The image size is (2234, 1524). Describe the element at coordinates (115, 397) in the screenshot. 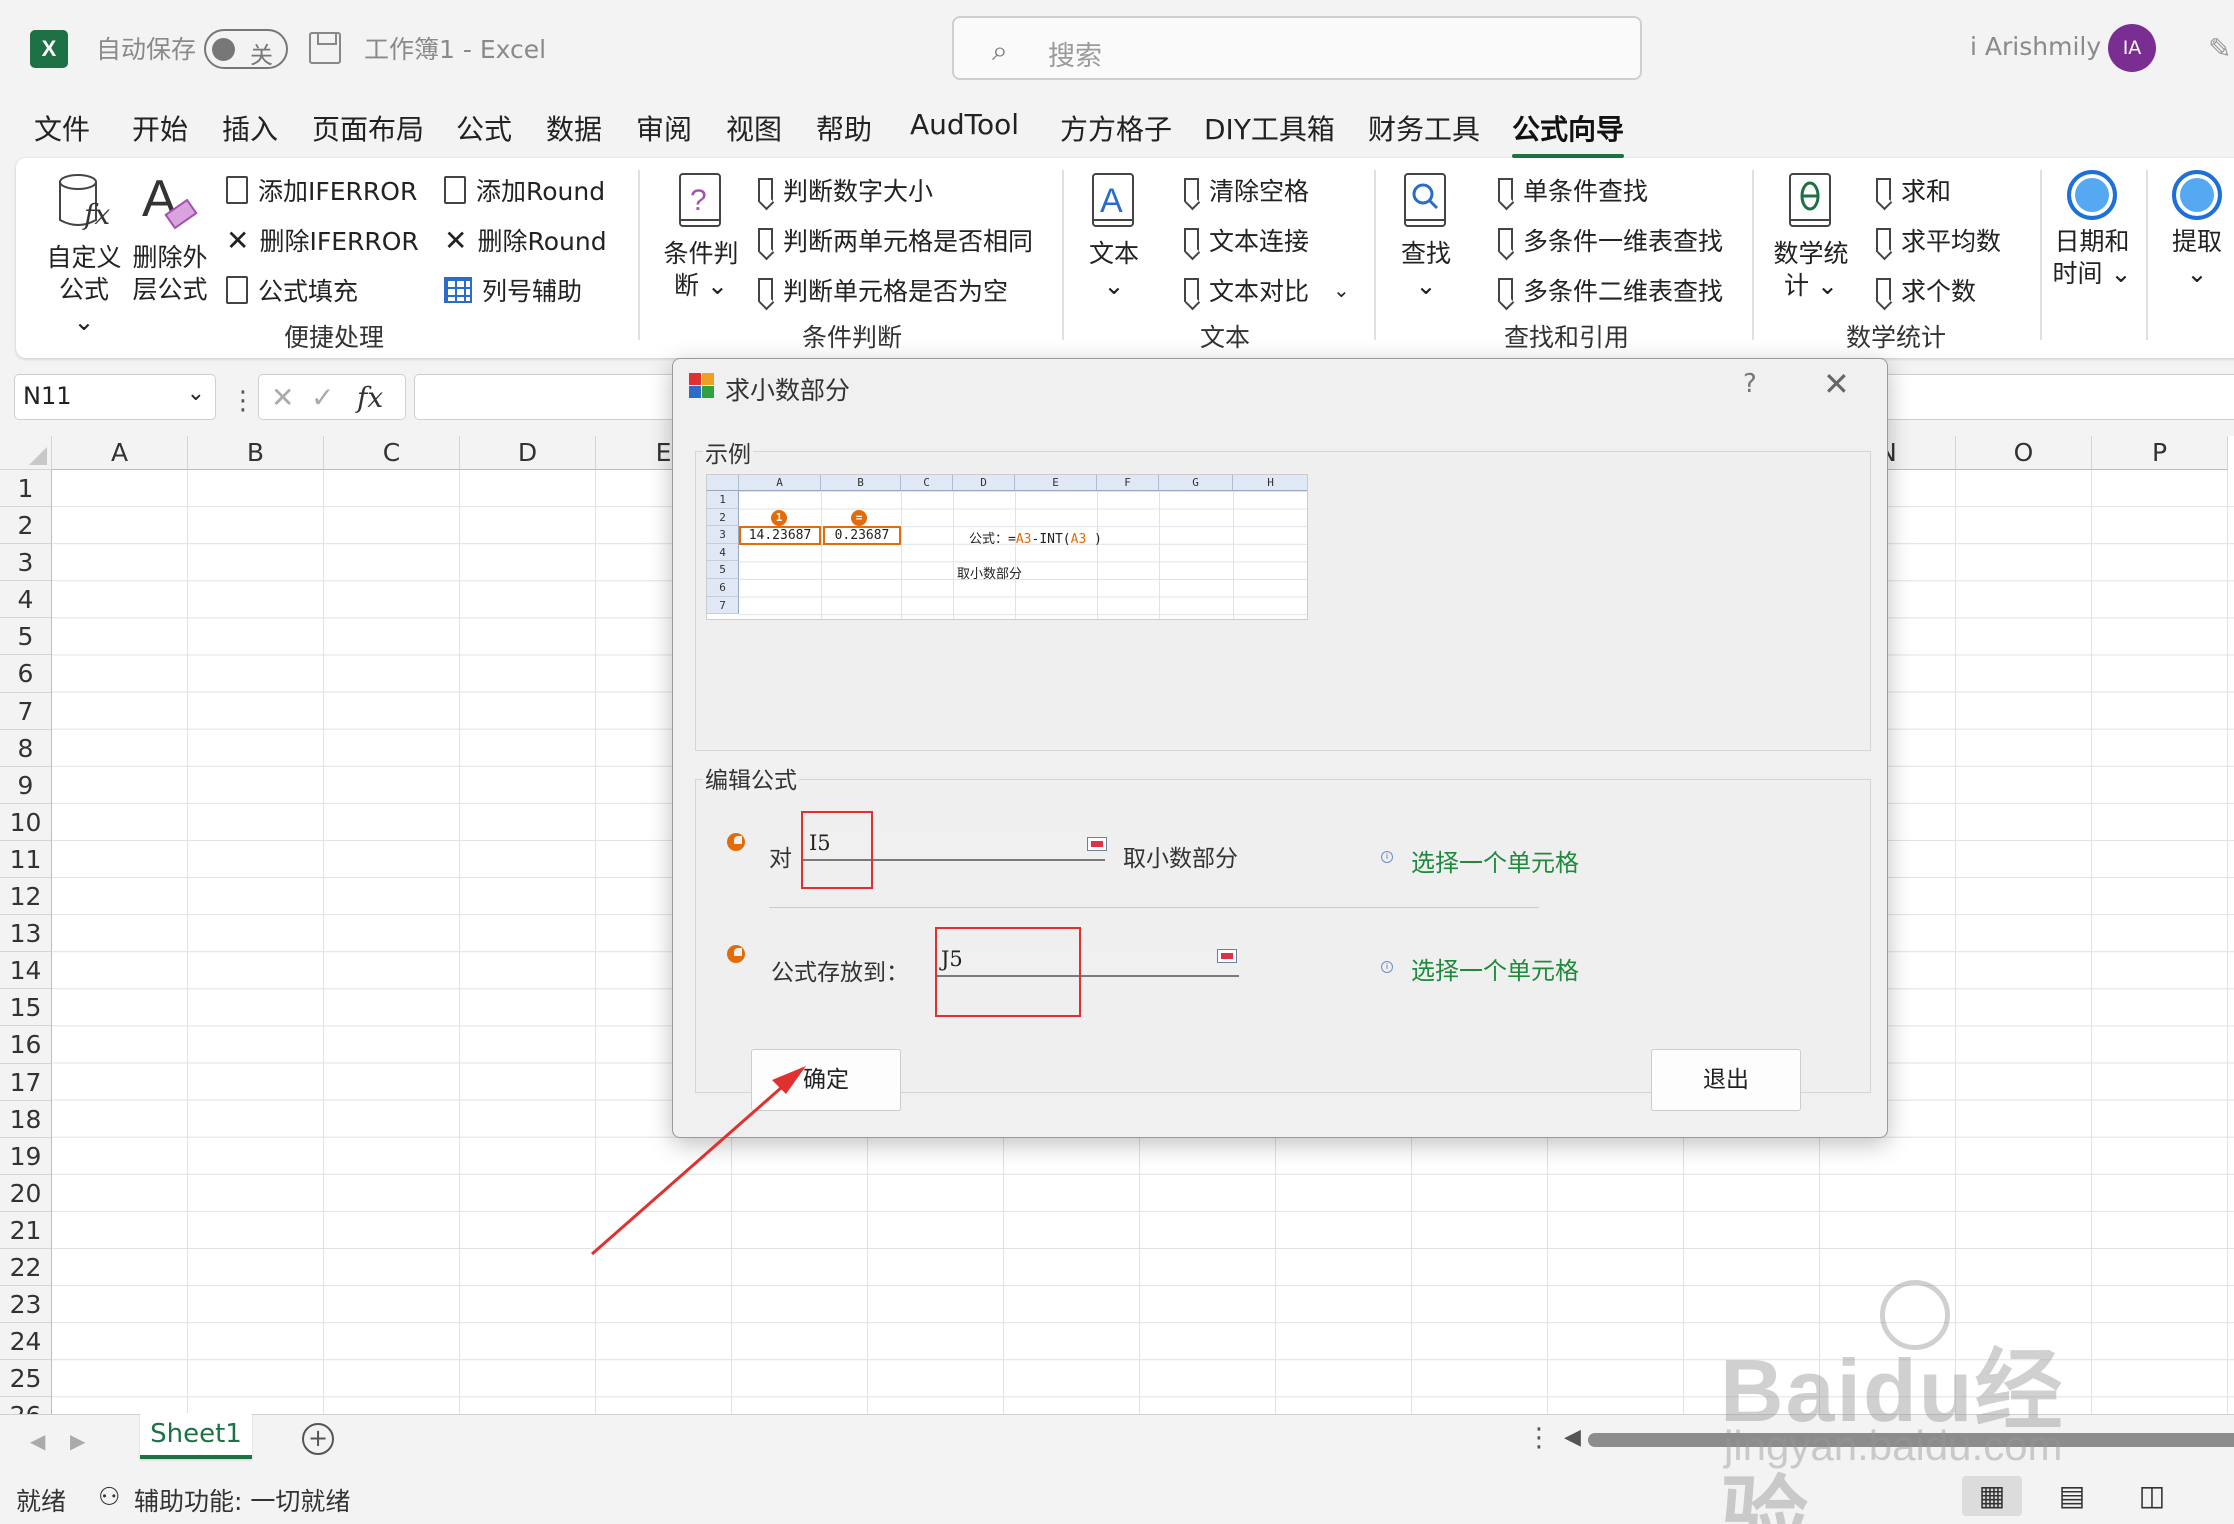

I see `name-box: N11 ⌄` at that location.